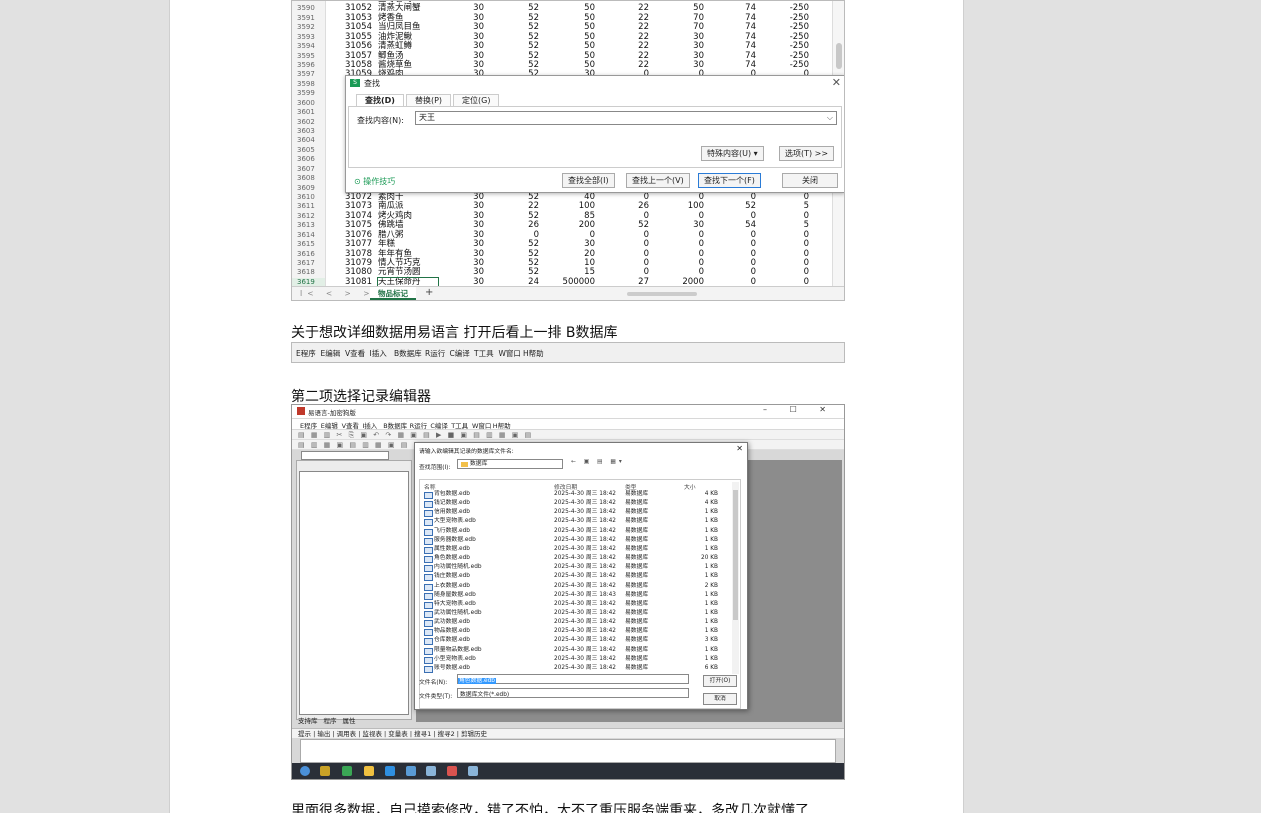 This screenshot has height=813, width=1261. I want to click on find-previous-button: 查找上一个(V), so click(658, 180).